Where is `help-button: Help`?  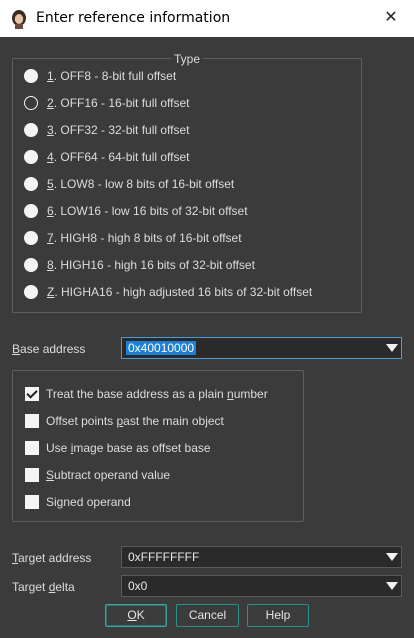
help-button: Help is located at coordinates (278, 615).